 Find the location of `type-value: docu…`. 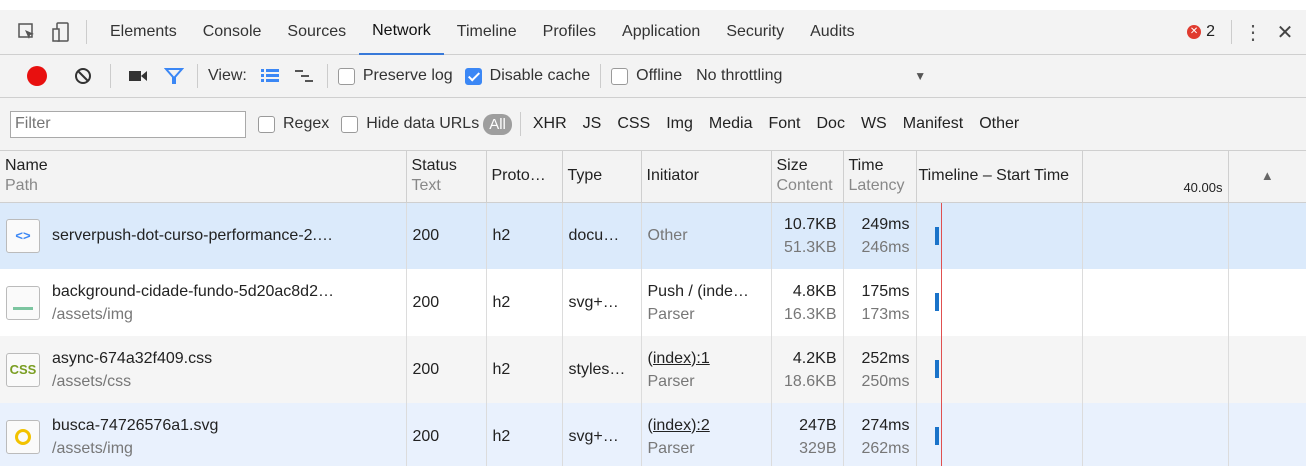

type-value: docu… is located at coordinates (594, 236).